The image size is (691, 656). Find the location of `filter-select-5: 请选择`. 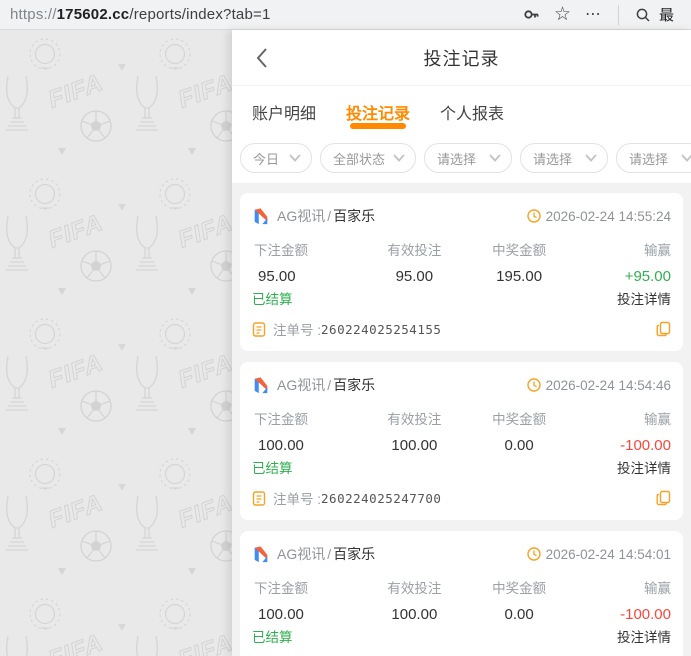

filter-select-5: 请选择 is located at coordinates (653, 158).